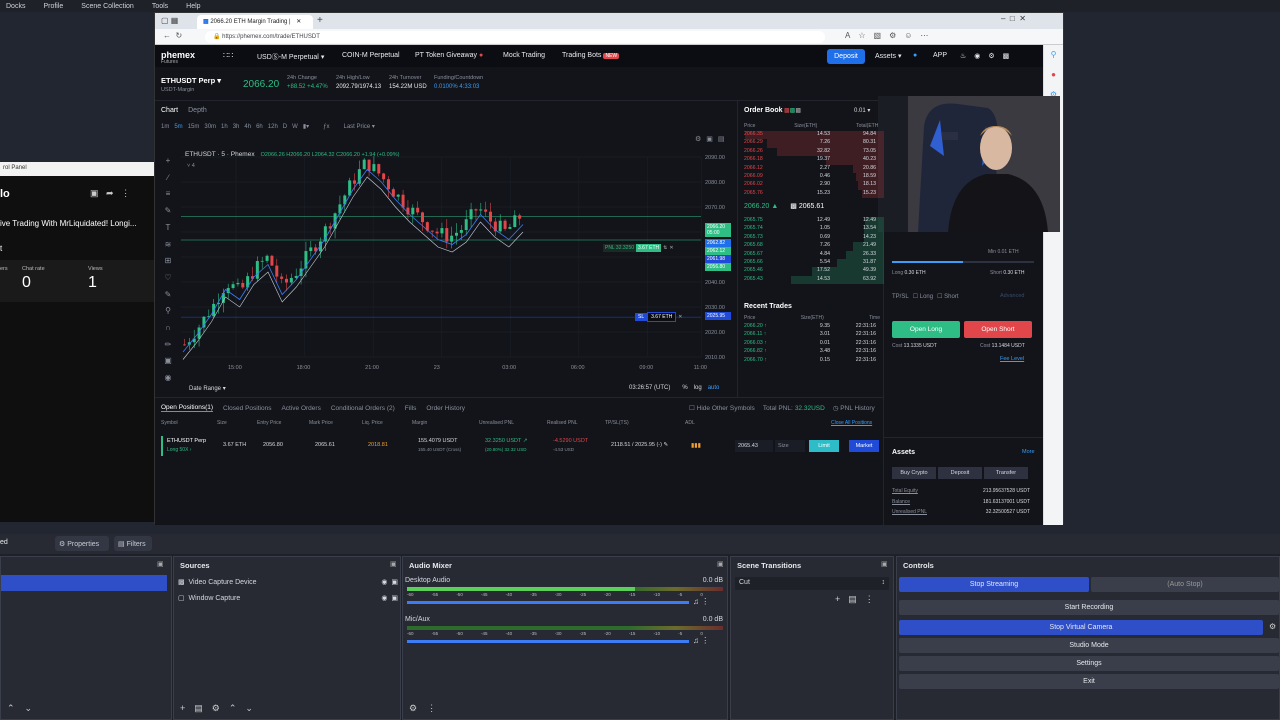 This screenshot has width=1280, height=720. What do you see at coordinates (658, 317) in the screenshot?
I see `sl-order-tag: SL 3.67 ETH ✕` at bounding box center [658, 317].